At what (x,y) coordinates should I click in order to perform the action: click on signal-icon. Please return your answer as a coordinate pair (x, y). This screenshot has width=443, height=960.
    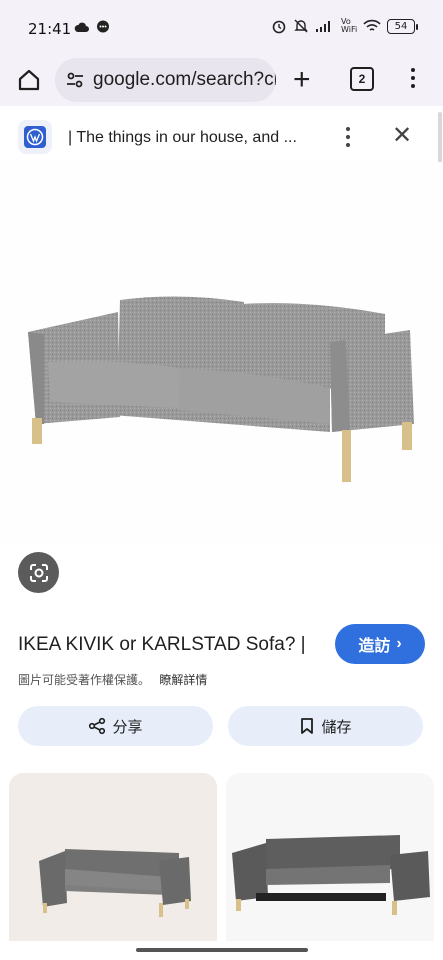
    Looking at the image, I should click on (323, 26).